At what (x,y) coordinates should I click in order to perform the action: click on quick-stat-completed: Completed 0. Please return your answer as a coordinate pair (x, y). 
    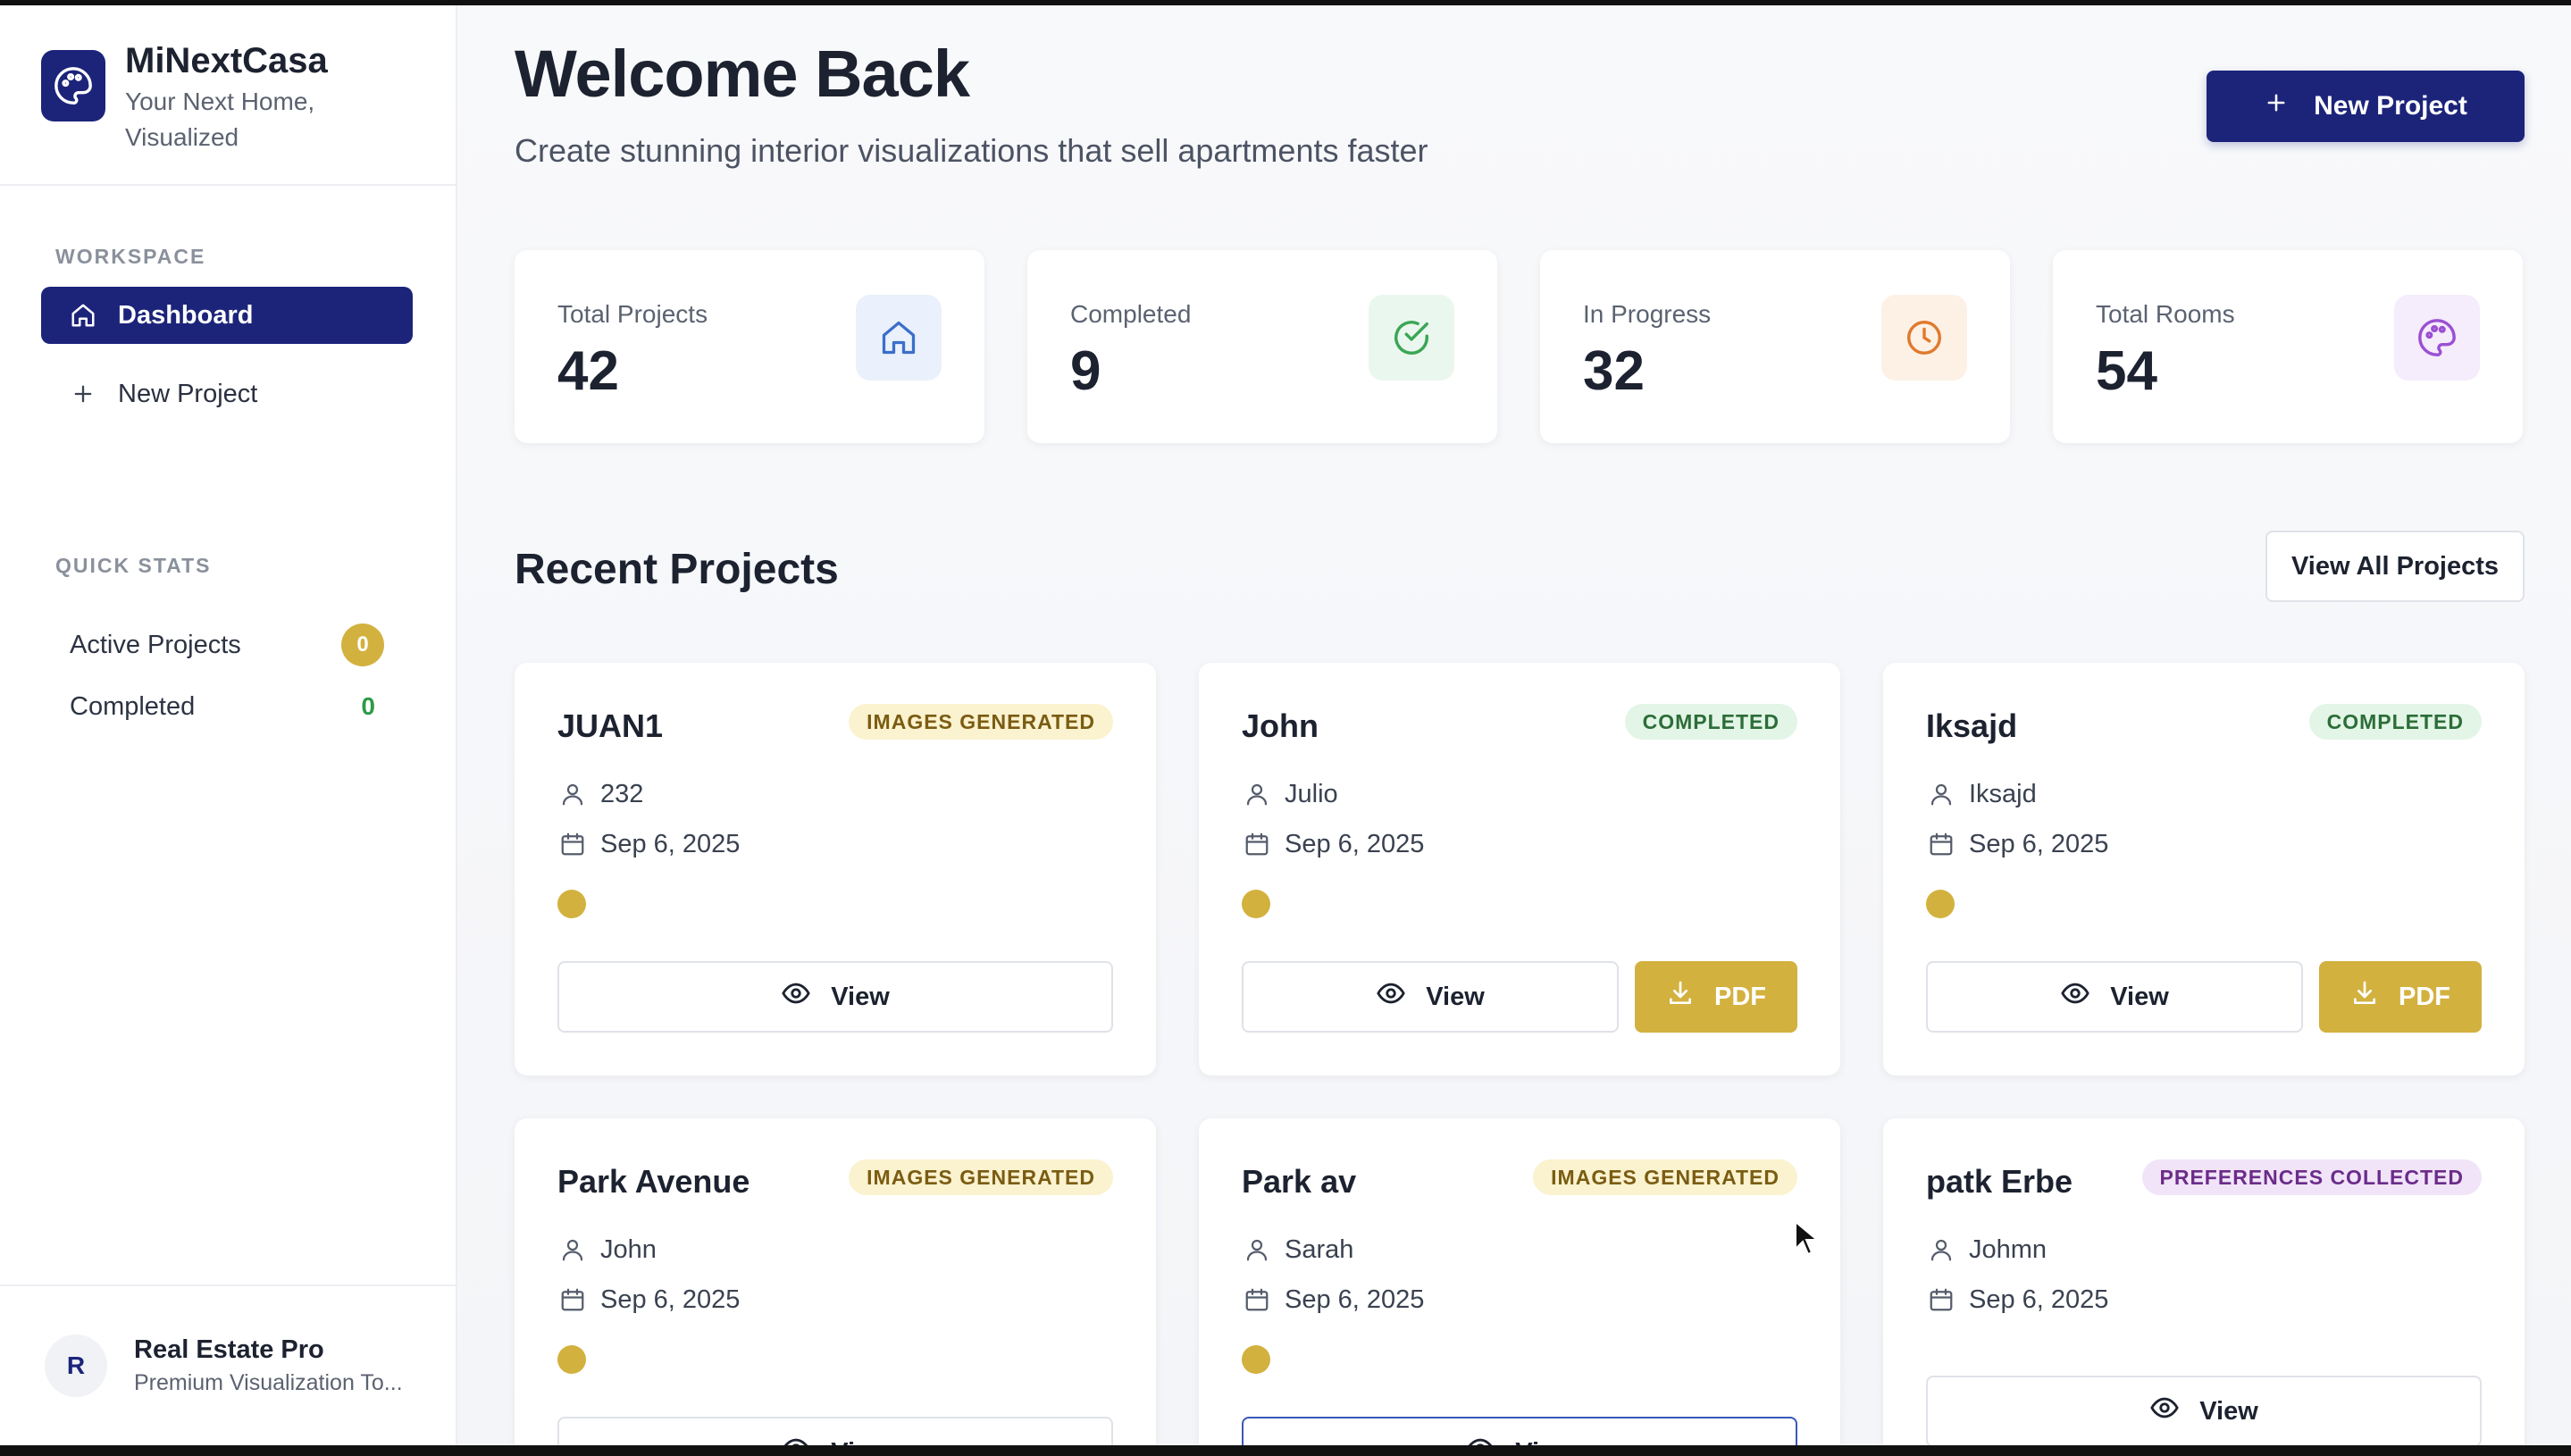
    Looking at the image, I should click on (227, 706).